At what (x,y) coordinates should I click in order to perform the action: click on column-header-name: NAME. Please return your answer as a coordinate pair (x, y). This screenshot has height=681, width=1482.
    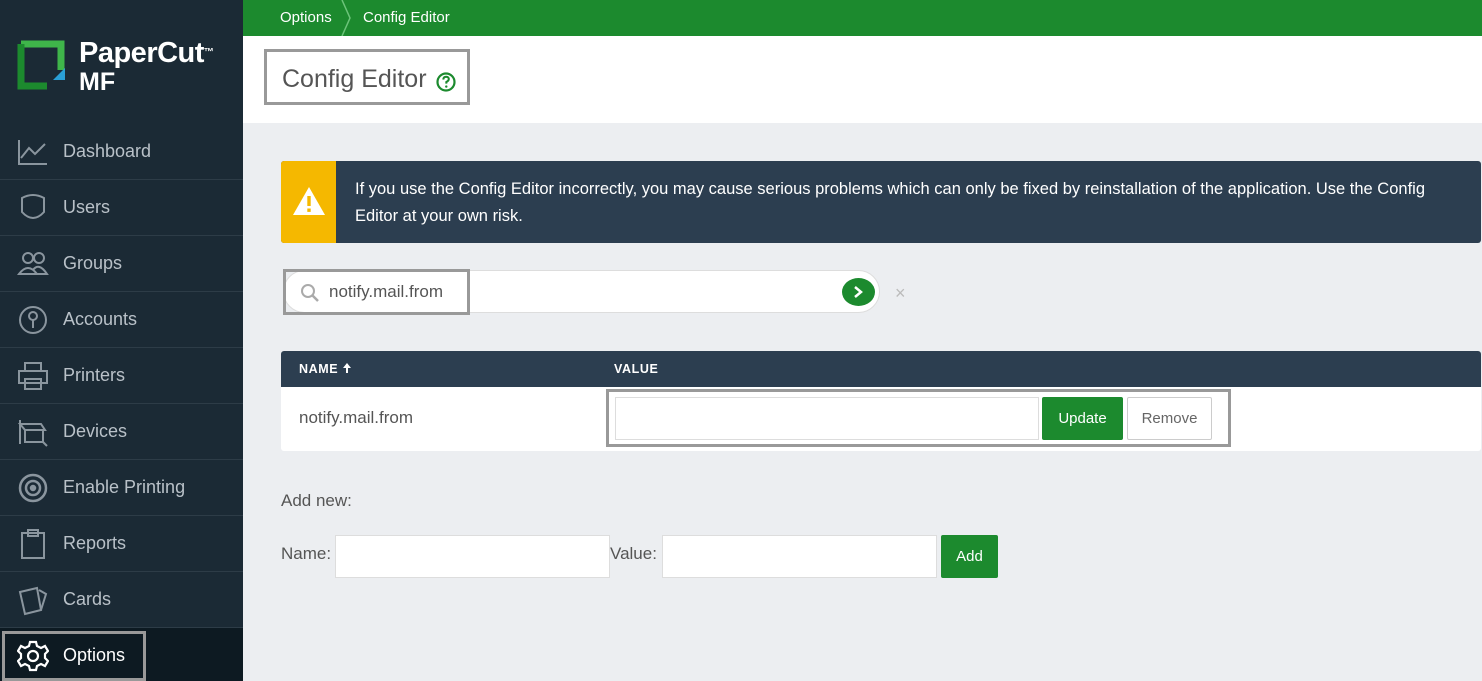
    Looking at the image, I should click on (325, 369).